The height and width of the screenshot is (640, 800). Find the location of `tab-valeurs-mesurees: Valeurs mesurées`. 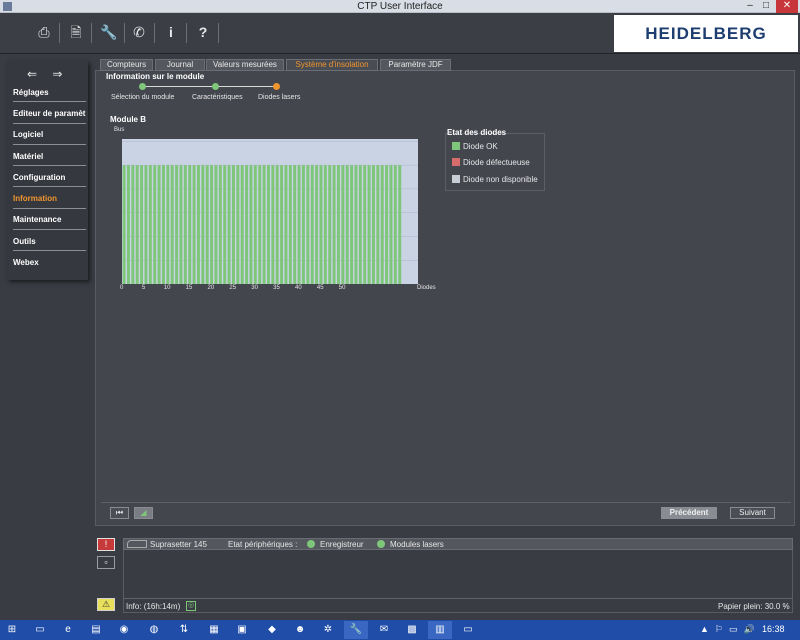

tab-valeurs-mesurees: Valeurs mesurées is located at coordinates (245, 65).